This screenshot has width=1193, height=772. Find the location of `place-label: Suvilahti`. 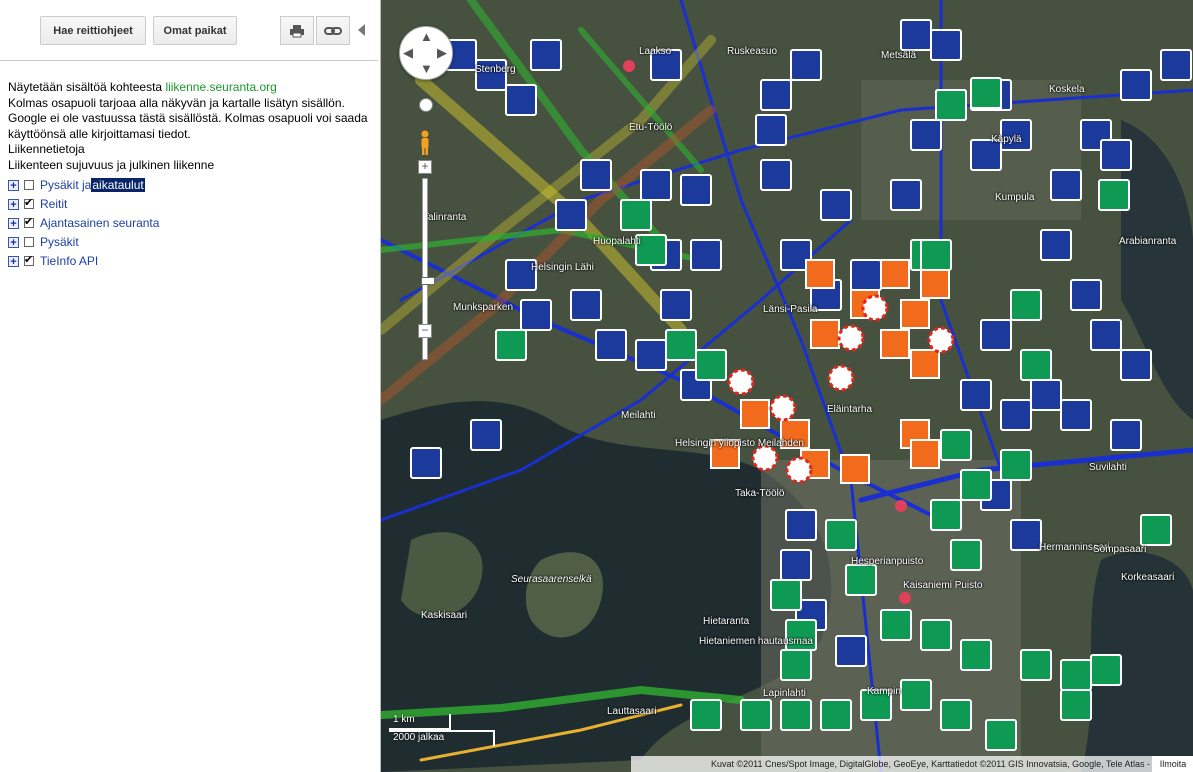

place-label: Suvilahti is located at coordinates (1108, 467).